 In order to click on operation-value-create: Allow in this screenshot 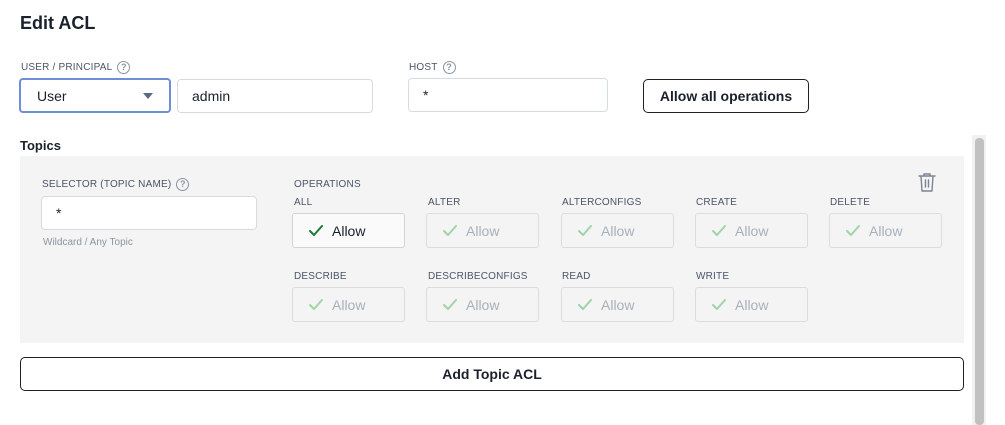, I will do `click(752, 230)`.